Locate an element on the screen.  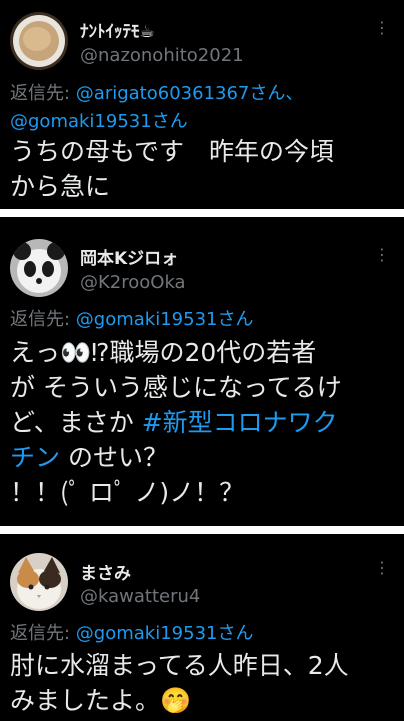
handle: @K2rooOka is located at coordinates (133, 282).